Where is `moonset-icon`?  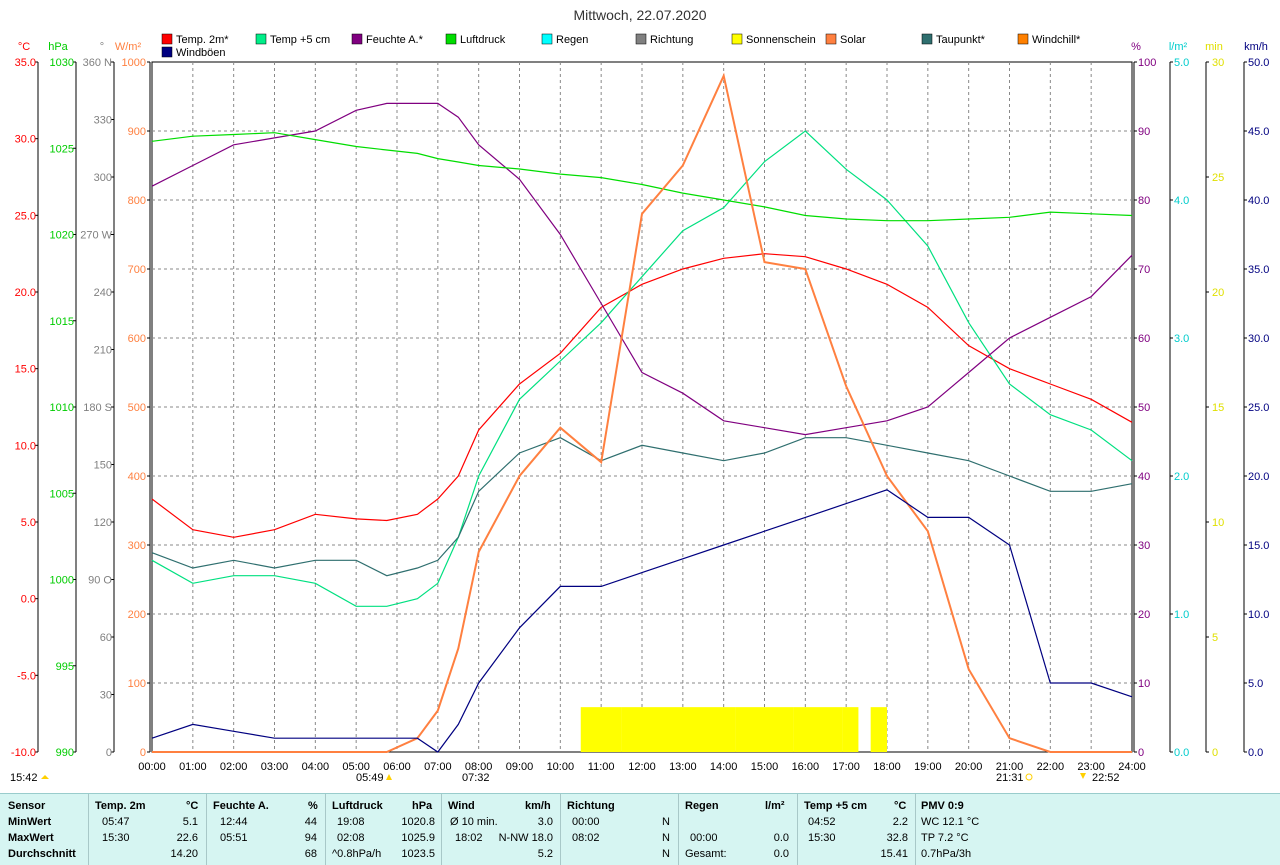
moonset-icon is located at coordinates (1083, 776).